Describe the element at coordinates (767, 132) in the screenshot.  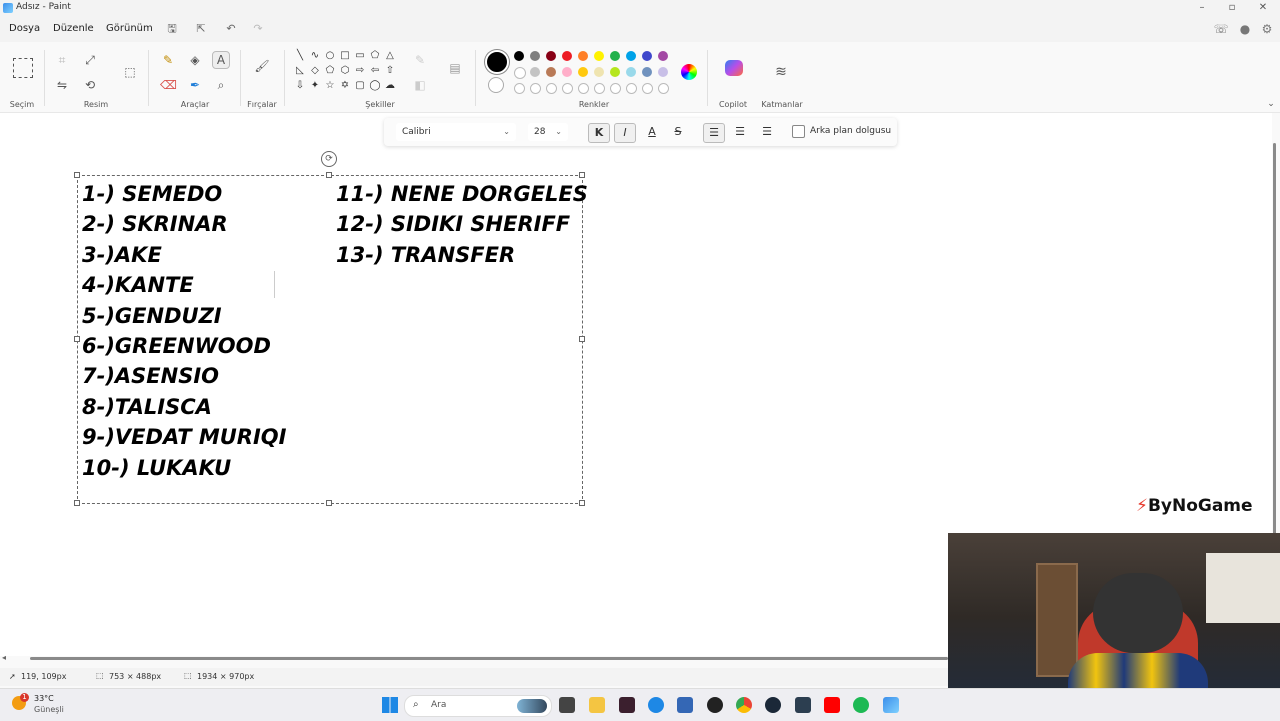
I see `align-right-icon: ☰` at that location.